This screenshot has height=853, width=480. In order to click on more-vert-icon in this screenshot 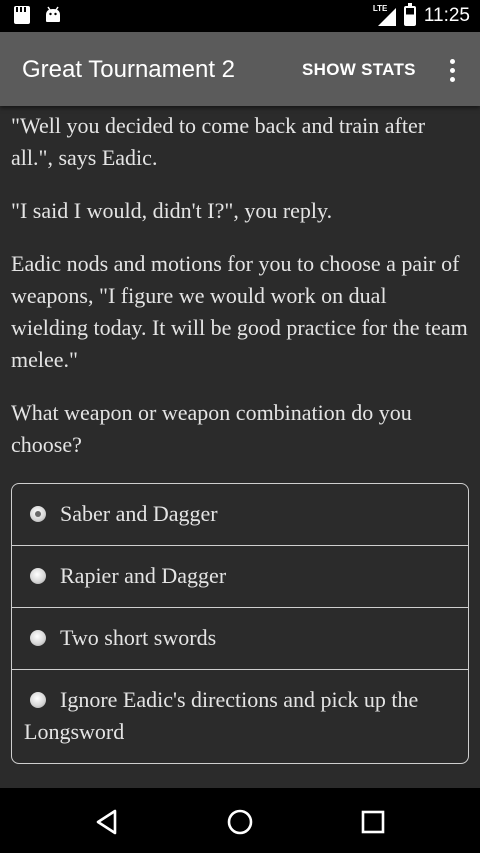, I will do `click(452, 70)`.